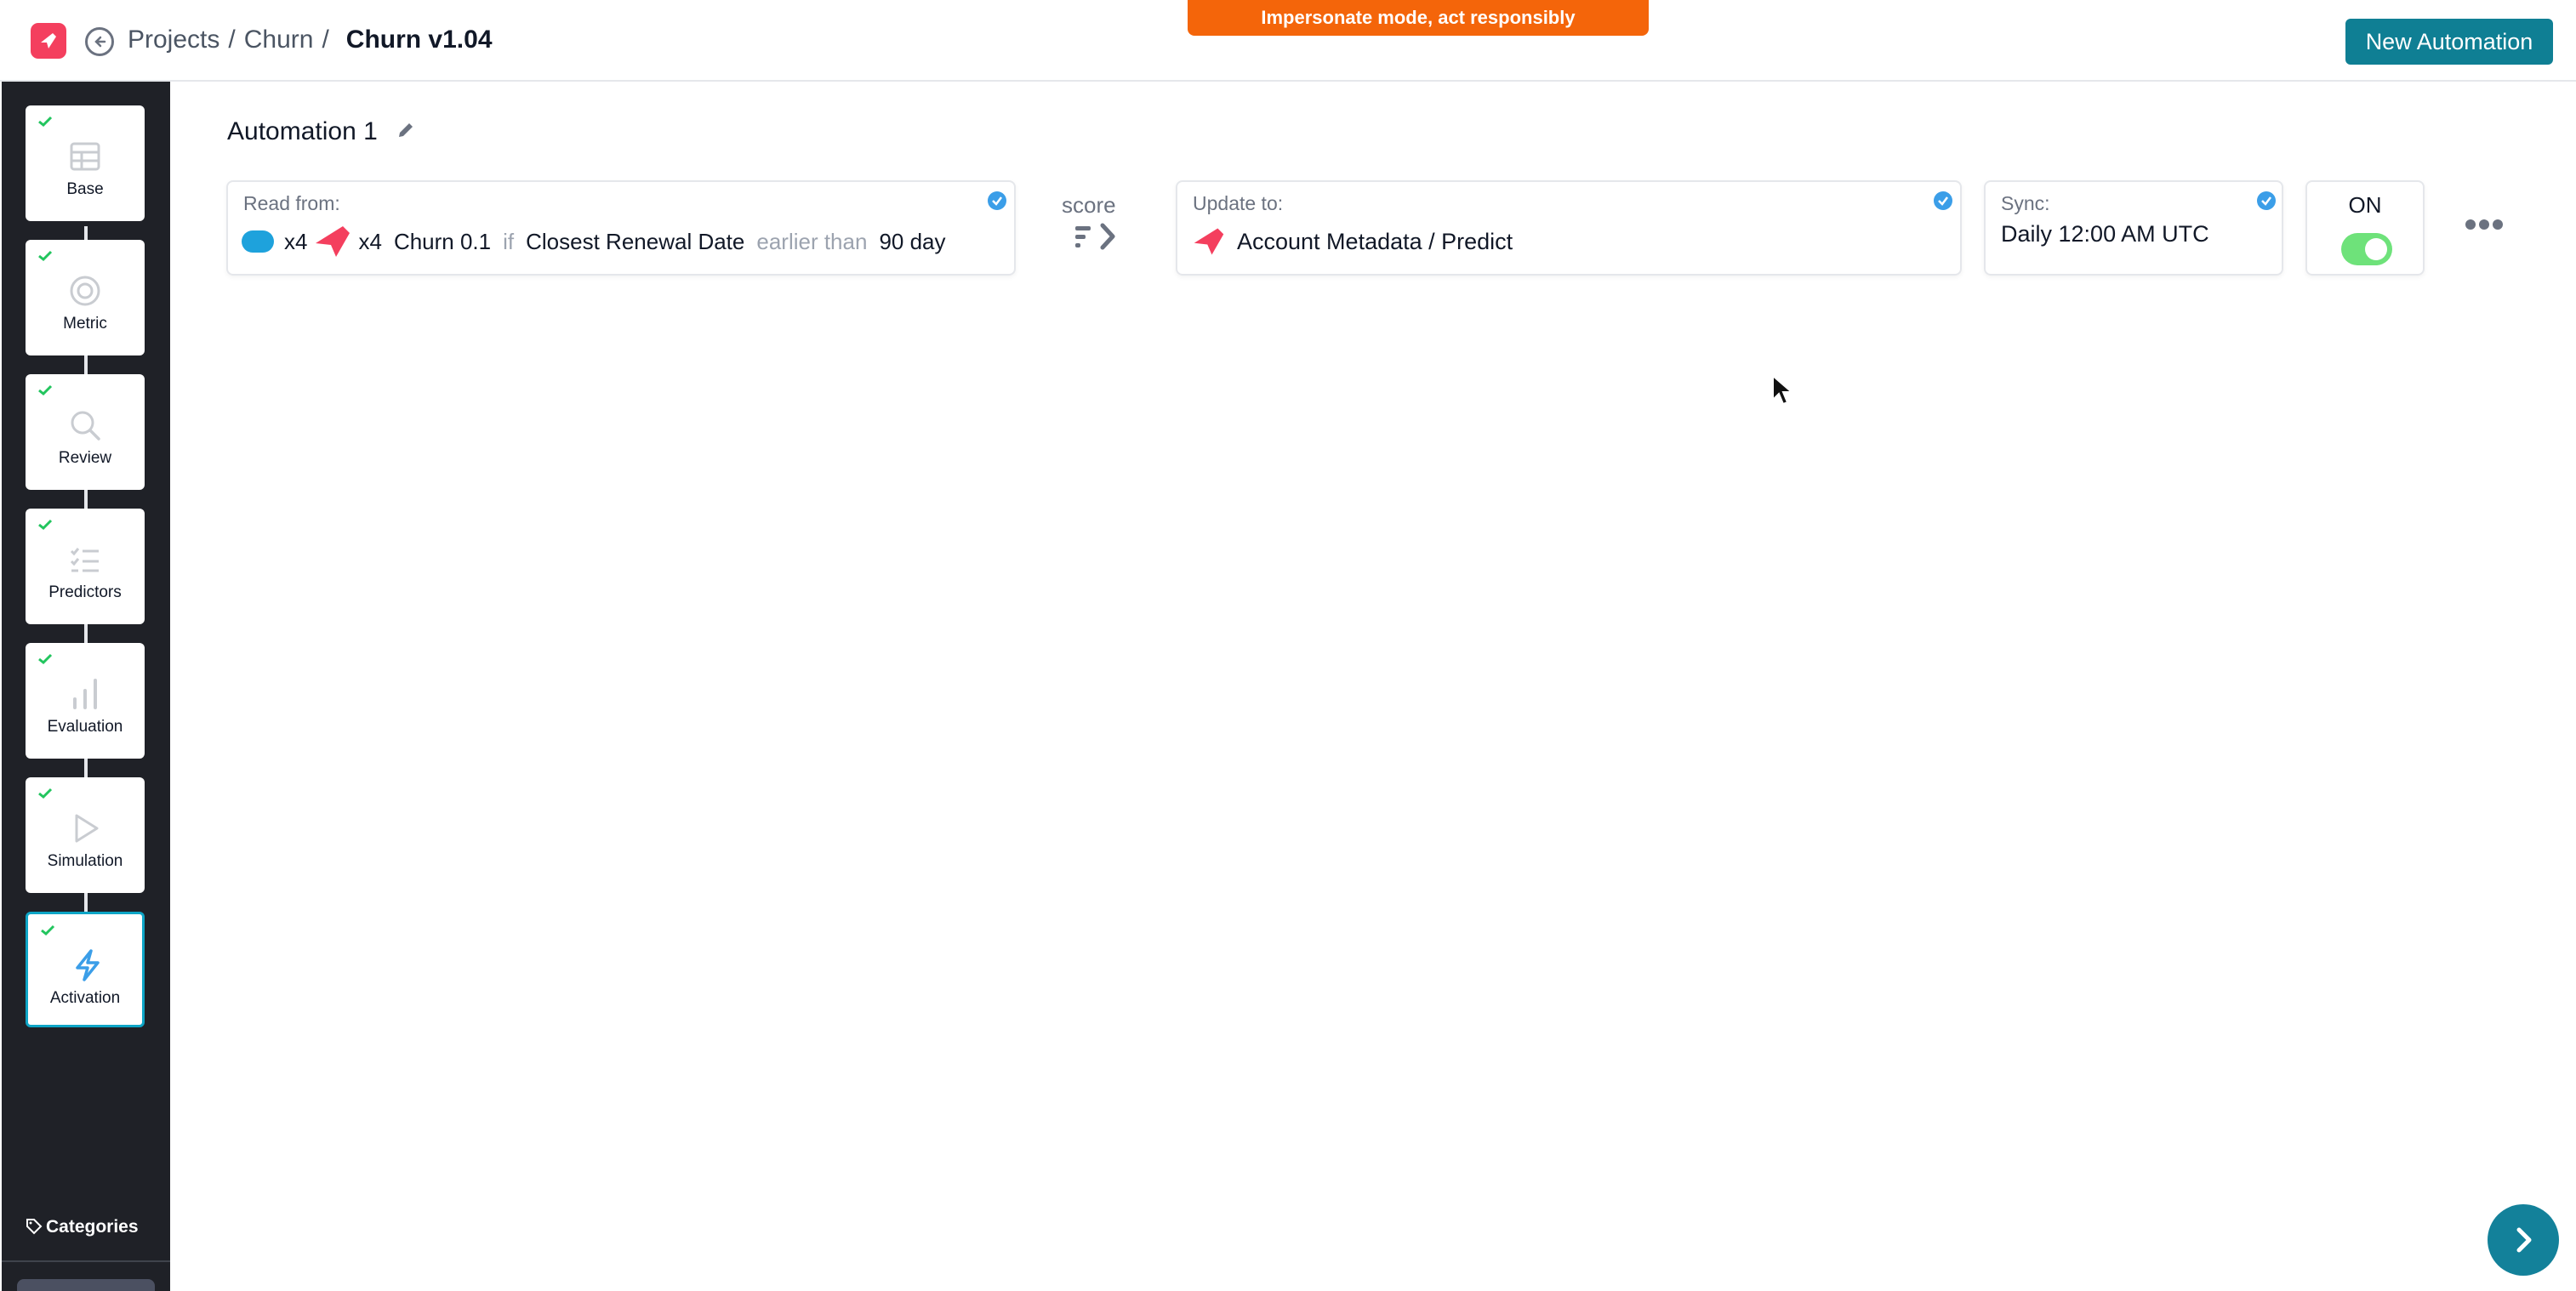 This screenshot has height=1291, width=2576. What do you see at coordinates (85, 189) in the screenshot?
I see `step-label: Base` at bounding box center [85, 189].